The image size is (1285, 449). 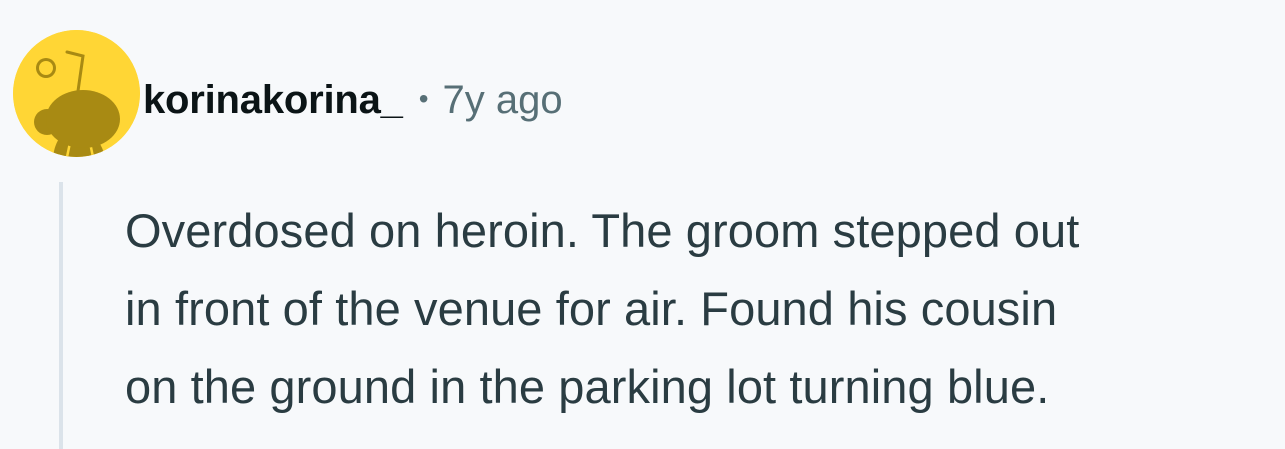 I want to click on snoo-avatar-icon, so click(x=76, y=93).